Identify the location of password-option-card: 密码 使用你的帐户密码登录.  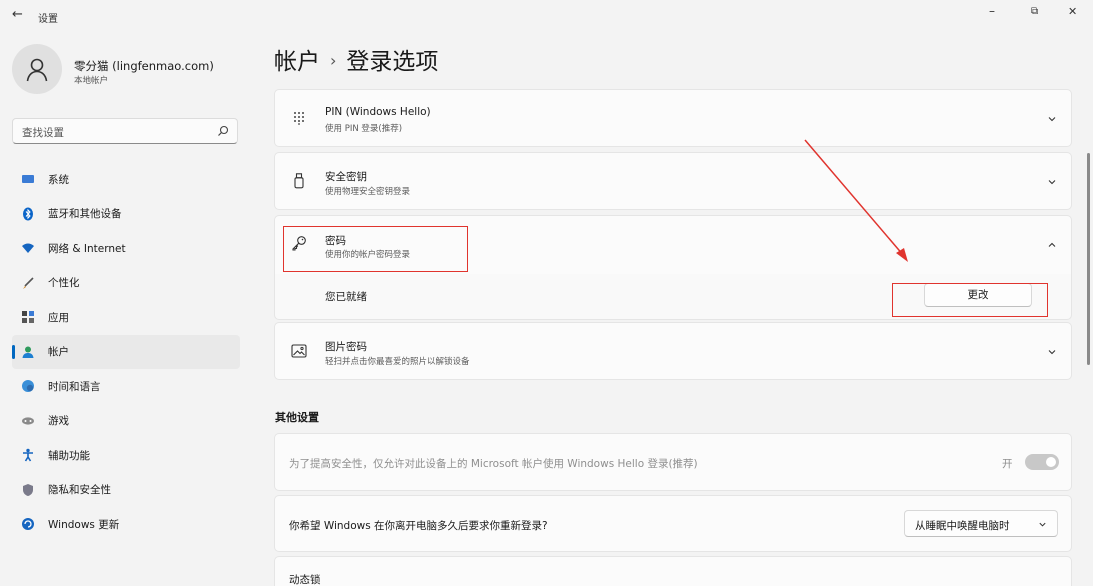
(673, 245).